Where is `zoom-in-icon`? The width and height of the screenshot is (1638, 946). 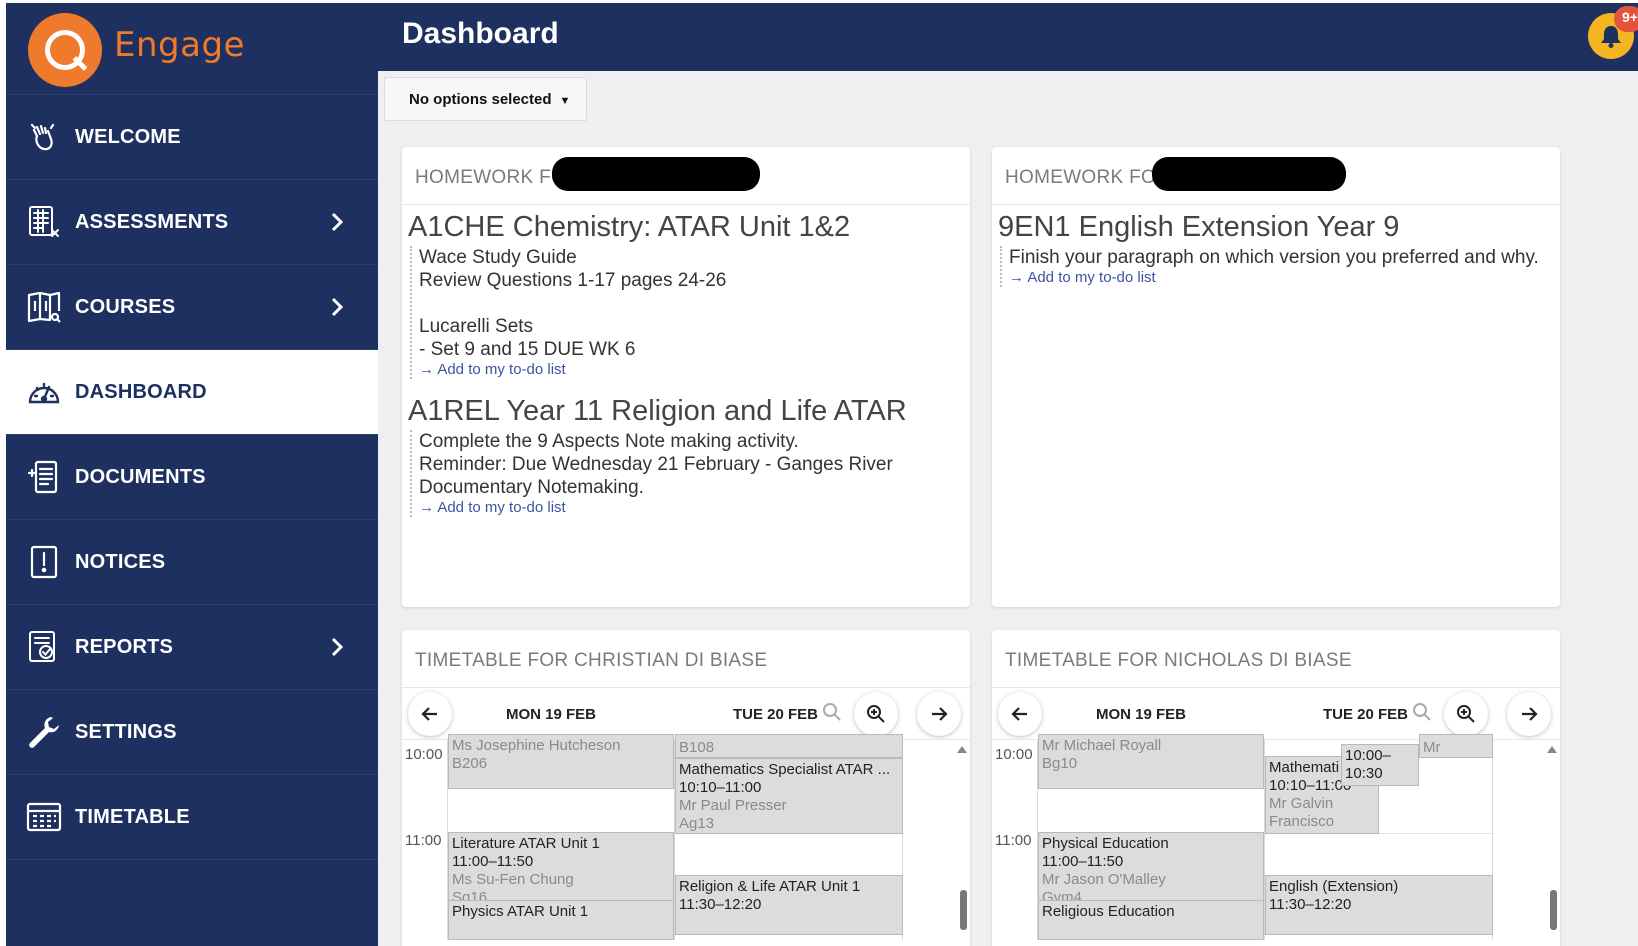
zoom-in-icon is located at coordinates (1466, 714).